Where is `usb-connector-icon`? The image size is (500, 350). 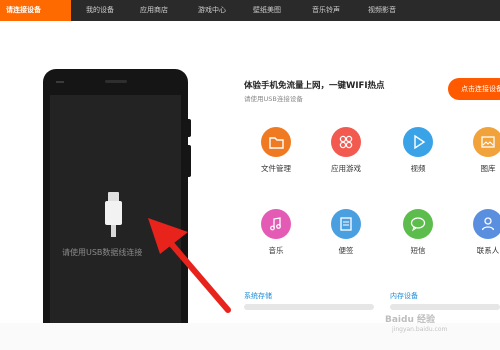
usb-connector-icon is located at coordinates (113, 213).